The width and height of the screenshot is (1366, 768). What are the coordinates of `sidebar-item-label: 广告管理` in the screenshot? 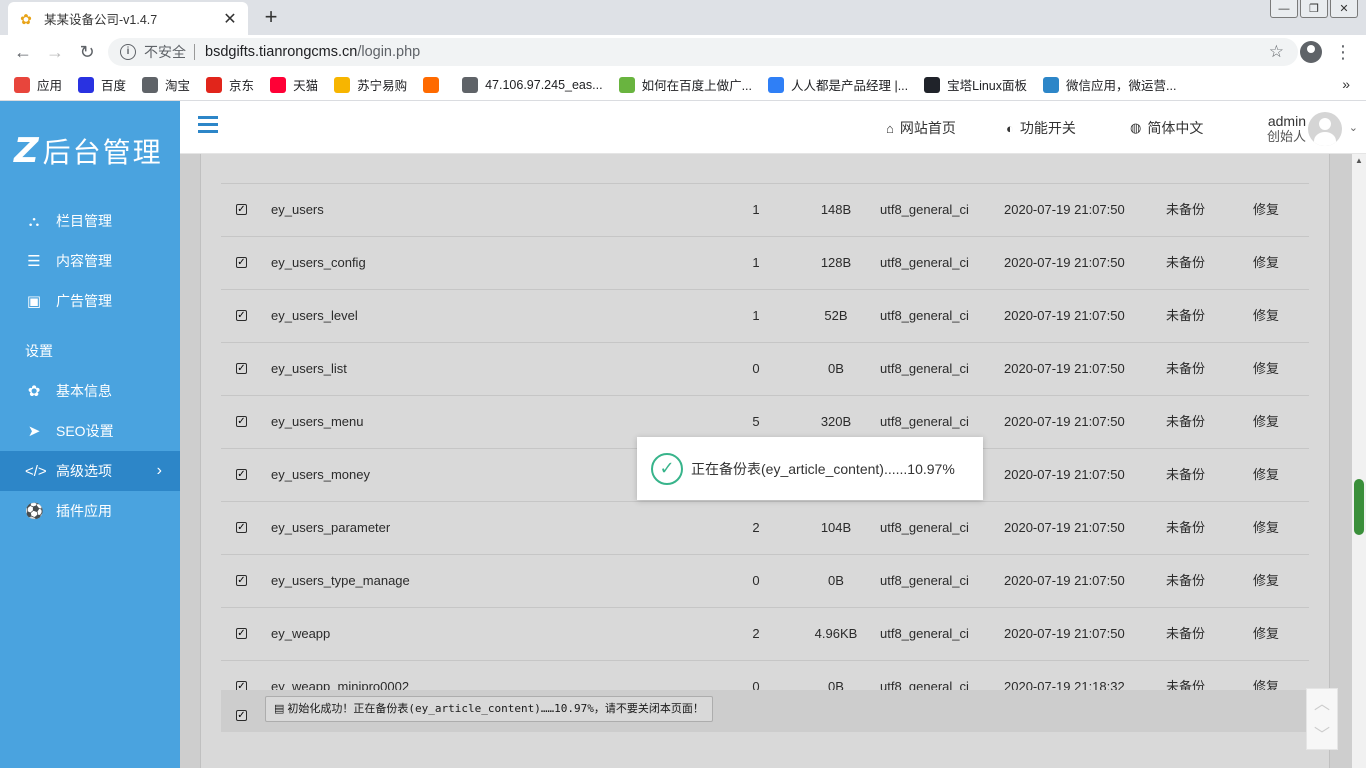 It's located at (84, 301).